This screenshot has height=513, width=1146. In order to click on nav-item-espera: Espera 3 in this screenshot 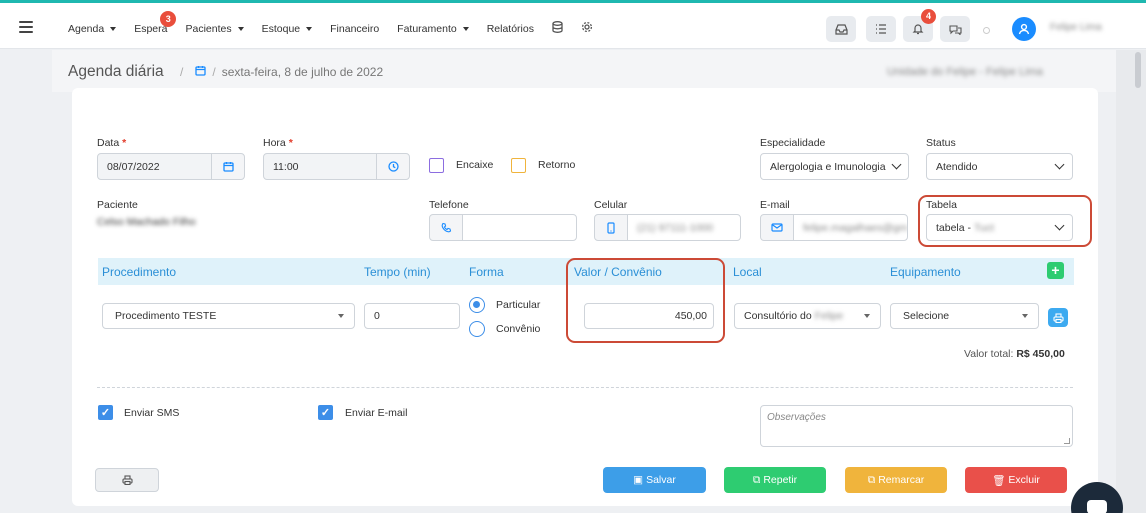, I will do `click(155, 22)`.